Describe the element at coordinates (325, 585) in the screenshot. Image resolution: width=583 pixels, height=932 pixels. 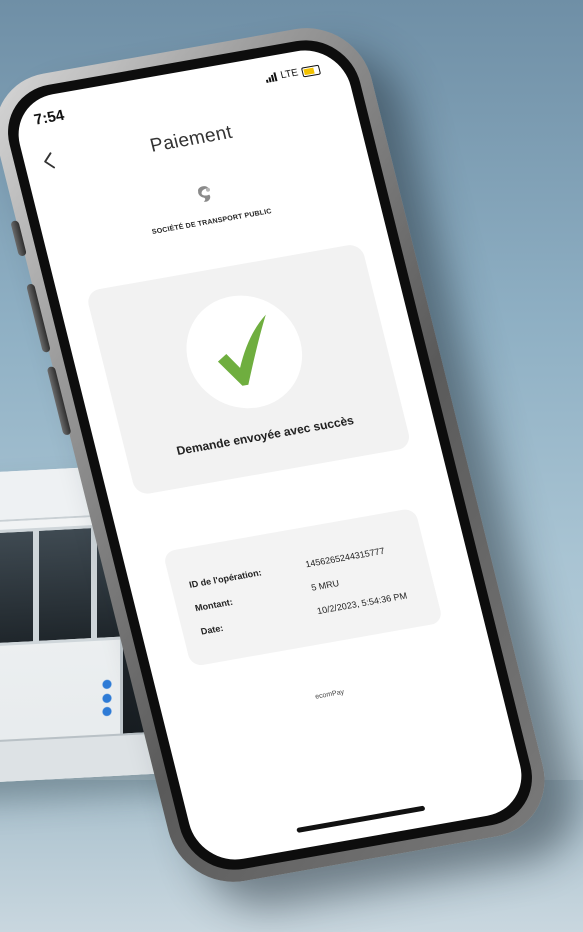
I see `detail-value: 5 MRU` at that location.